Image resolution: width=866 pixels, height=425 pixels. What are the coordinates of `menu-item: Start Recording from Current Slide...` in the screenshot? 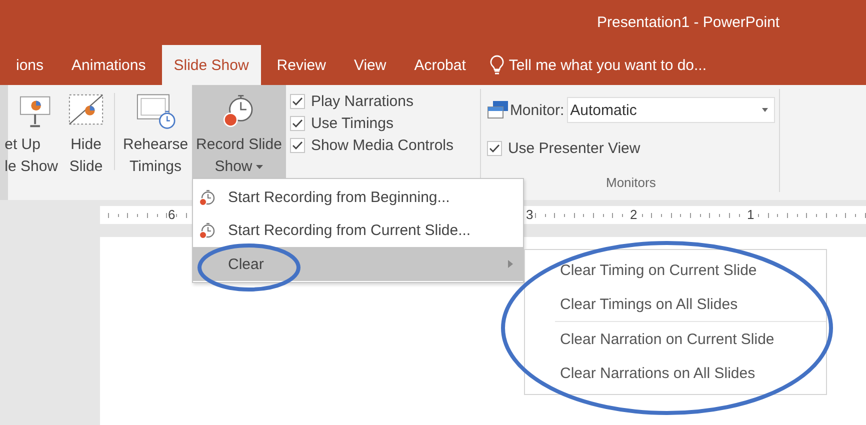 It's located at (358, 230).